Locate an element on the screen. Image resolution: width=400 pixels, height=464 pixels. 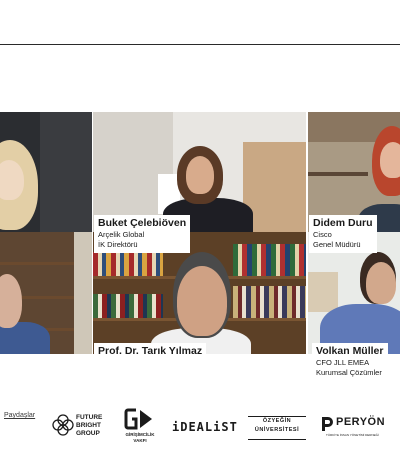
participant-name: Volkan Müller is located at coordinates (350, 351).